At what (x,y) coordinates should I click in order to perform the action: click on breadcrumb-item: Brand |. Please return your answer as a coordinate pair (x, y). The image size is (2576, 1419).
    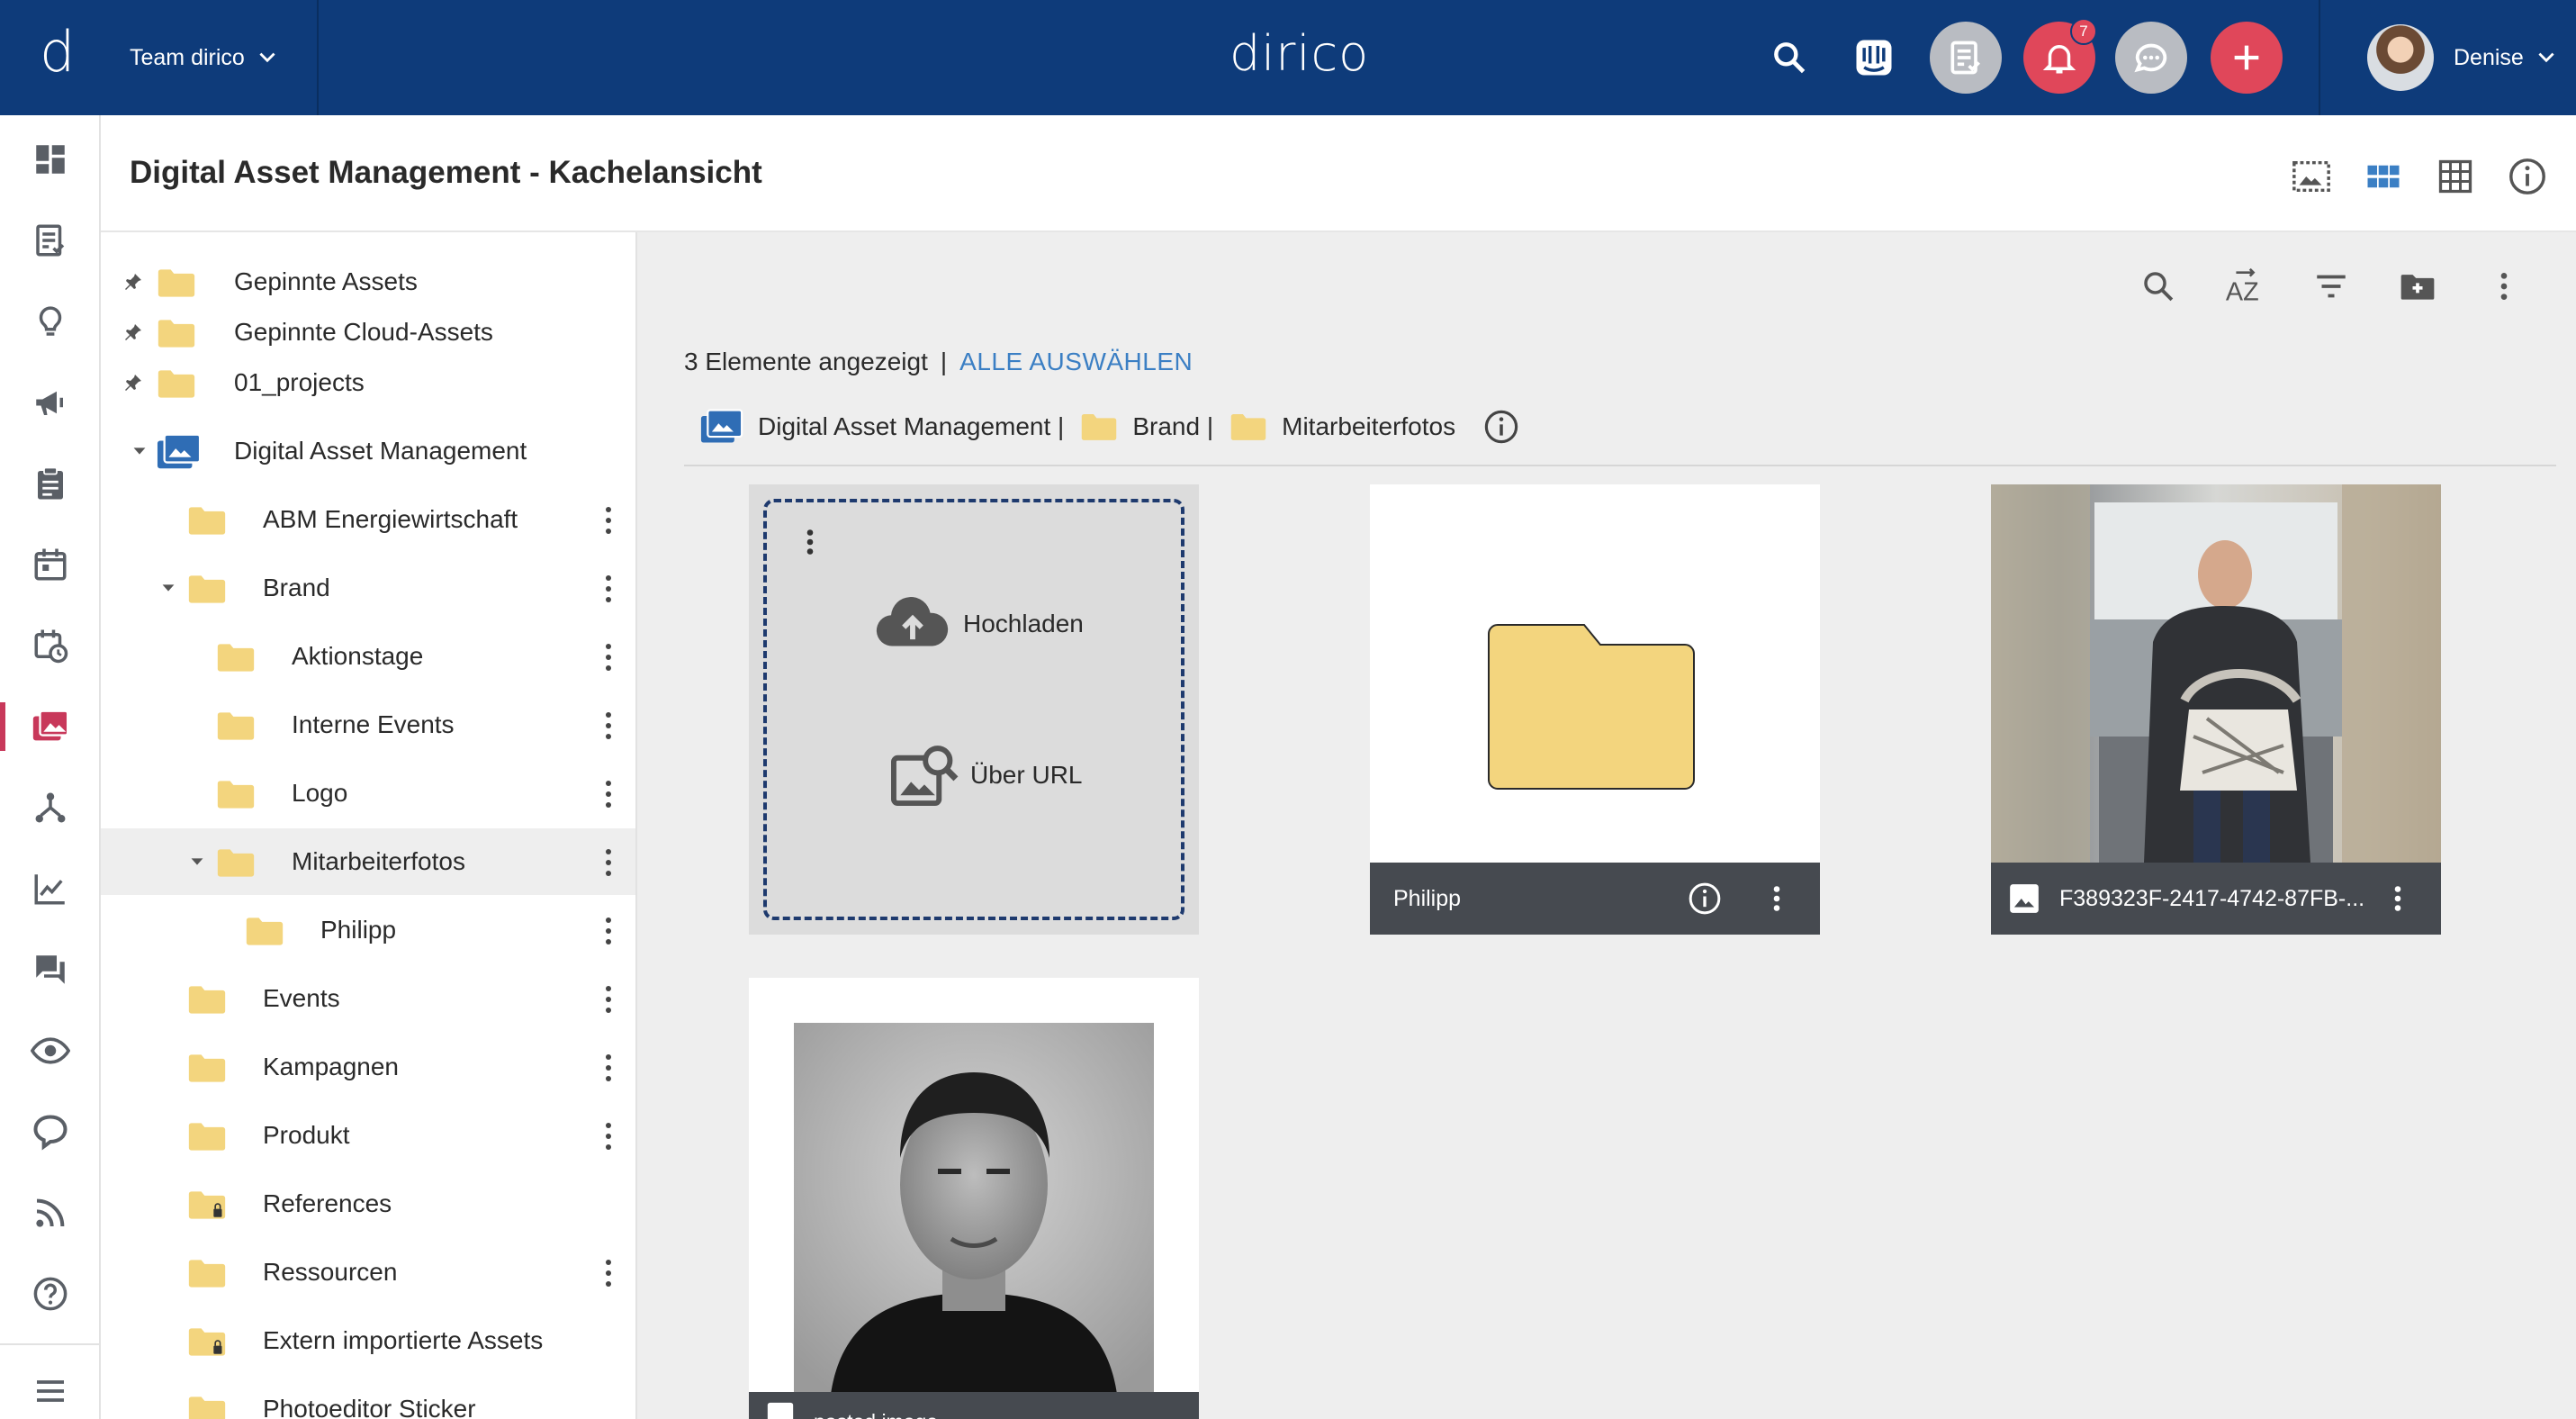
    Looking at the image, I should click on (1146, 426).